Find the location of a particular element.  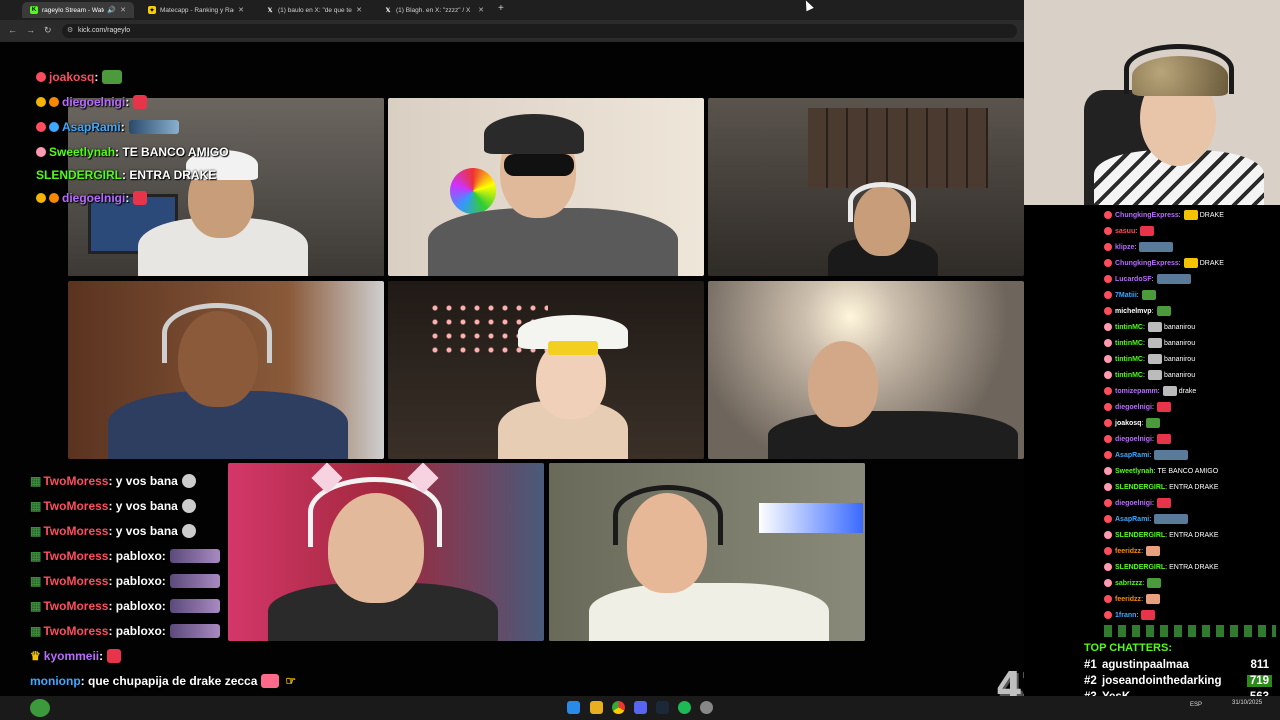

spotify-icon is located at coordinates (684, 707).